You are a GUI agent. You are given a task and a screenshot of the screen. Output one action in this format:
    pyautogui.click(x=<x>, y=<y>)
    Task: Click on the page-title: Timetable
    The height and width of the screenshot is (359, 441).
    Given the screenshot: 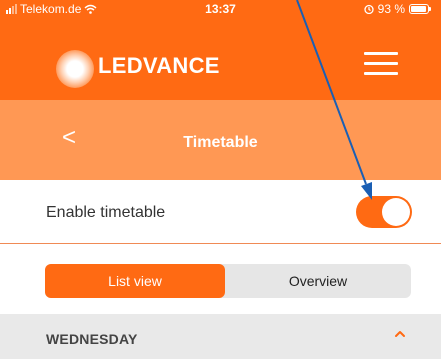 What is the action you would take?
    pyautogui.click(x=220, y=142)
    